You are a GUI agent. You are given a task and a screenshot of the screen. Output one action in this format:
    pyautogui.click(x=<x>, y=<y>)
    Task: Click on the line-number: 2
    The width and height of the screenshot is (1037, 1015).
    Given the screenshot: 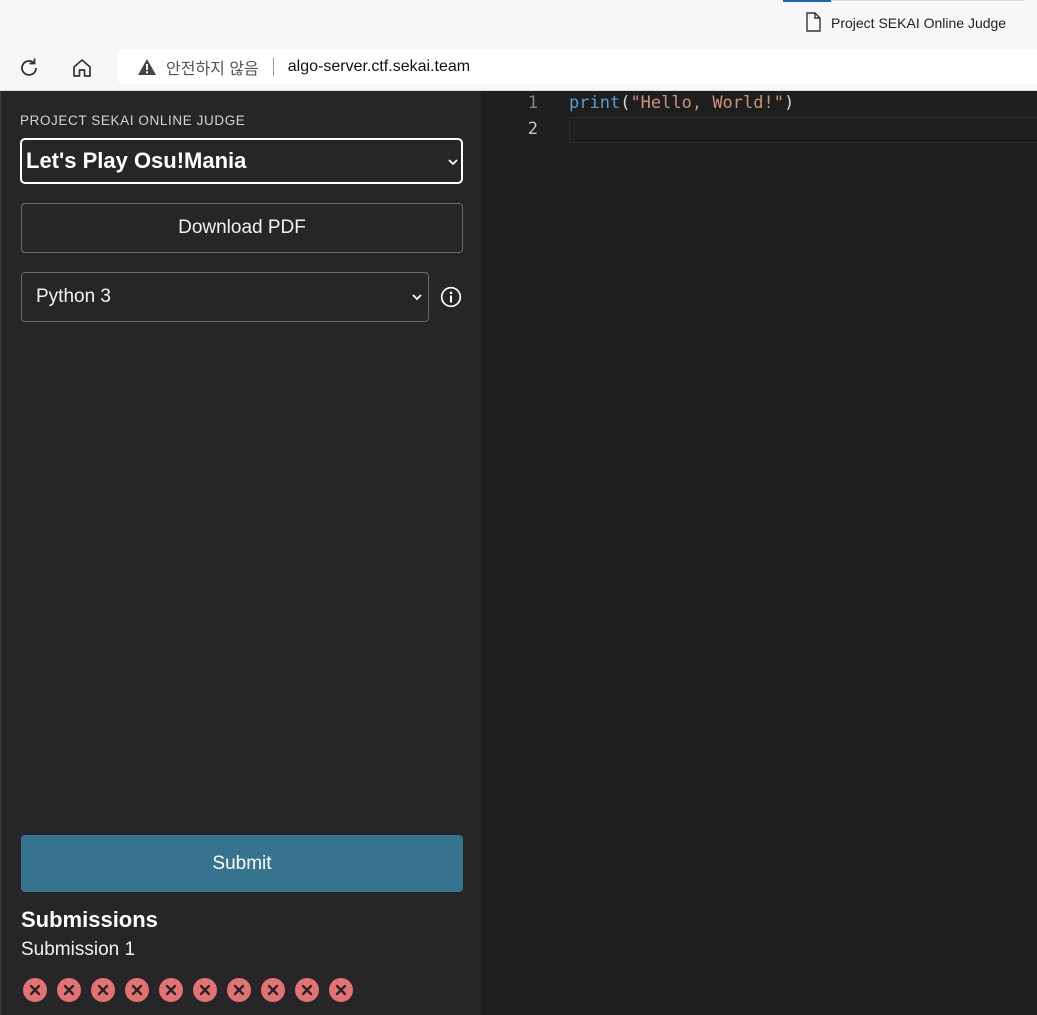 What is the action you would take?
    pyautogui.click(x=532, y=129)
    